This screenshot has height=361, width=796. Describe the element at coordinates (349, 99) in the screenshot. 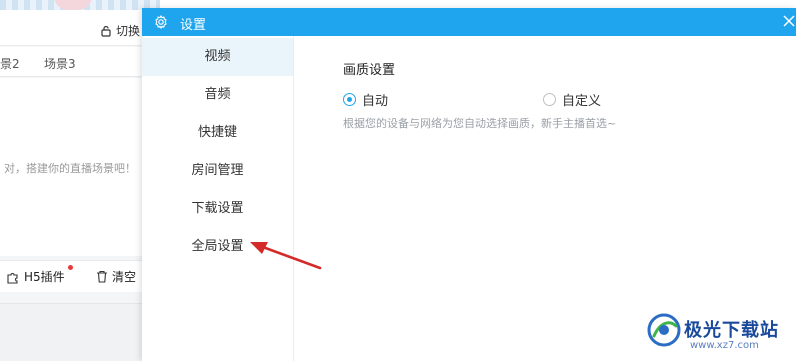

I see `radio-auto-indicator` at that location.